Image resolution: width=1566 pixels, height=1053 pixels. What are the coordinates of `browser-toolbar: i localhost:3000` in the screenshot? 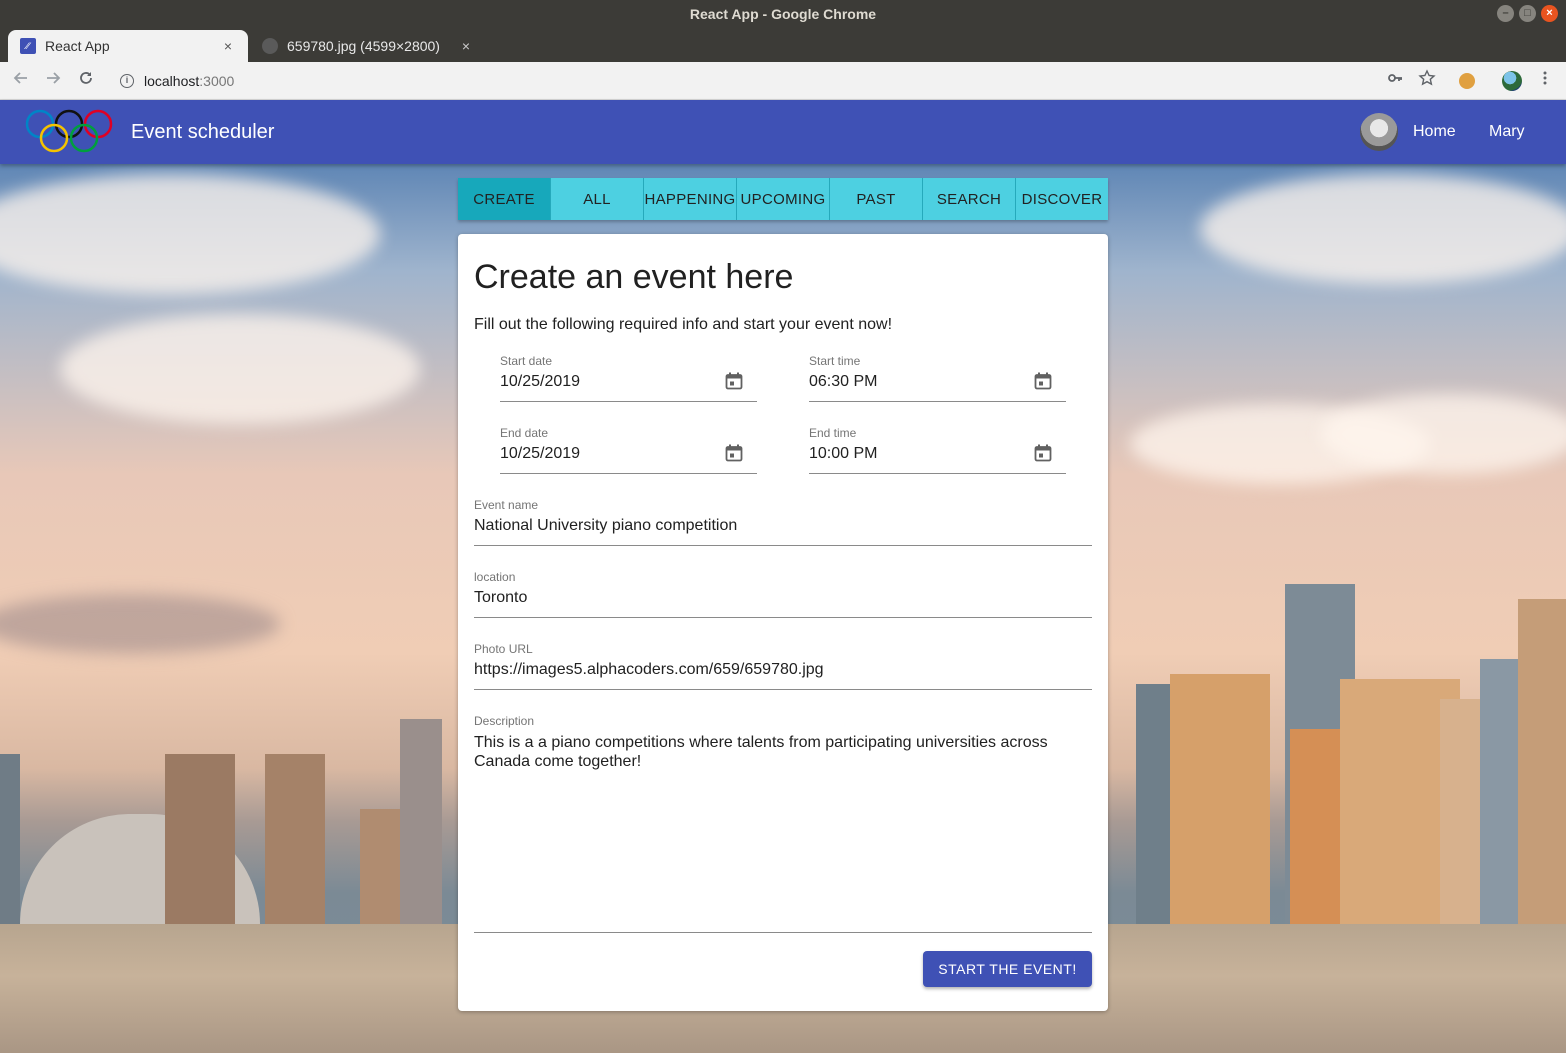 It's located at (783, 81).